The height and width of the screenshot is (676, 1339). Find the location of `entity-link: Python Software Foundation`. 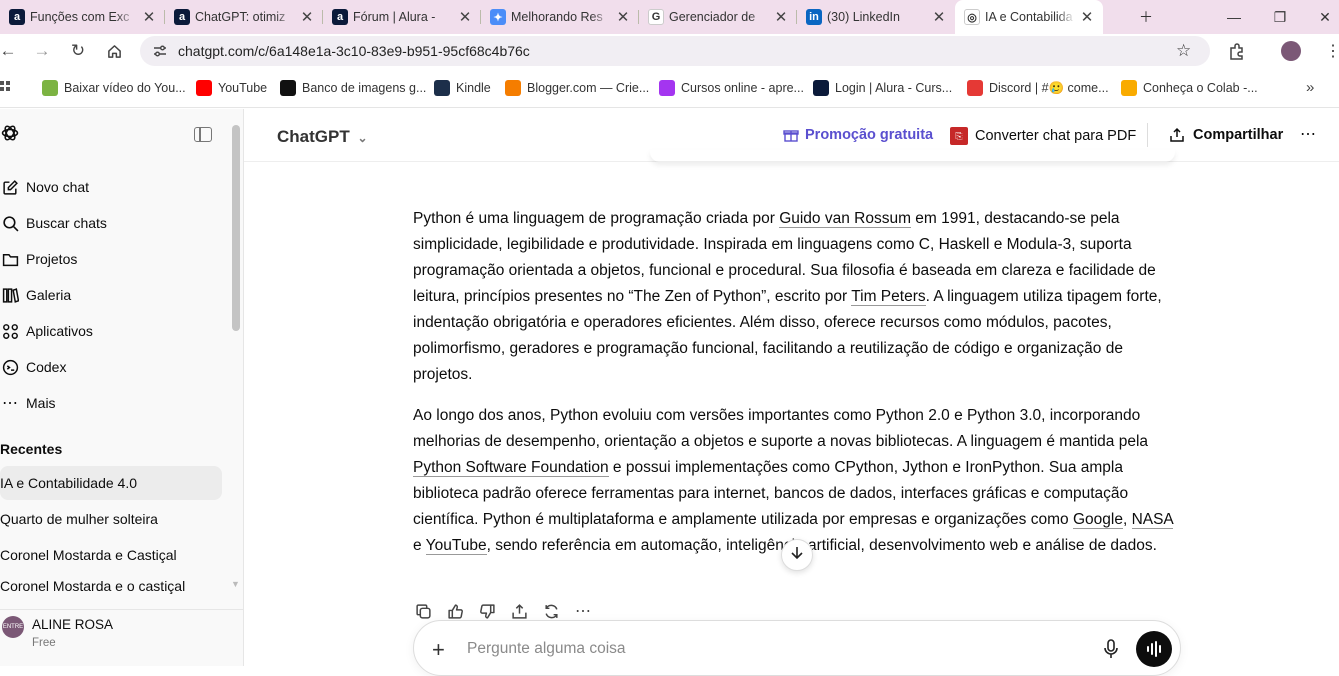

entity-link: Python Software Foundation is located at coordinates (511, 468).